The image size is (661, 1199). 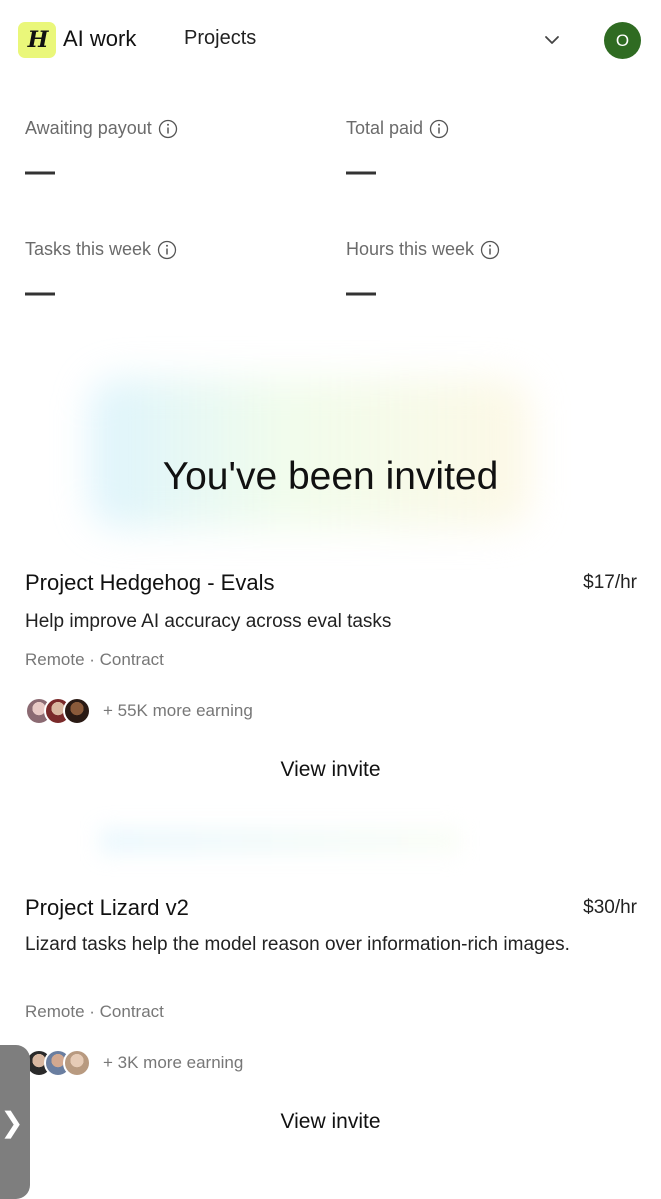 I want to click on project-title: Project Lizard v2, so click(x=107, y=908).